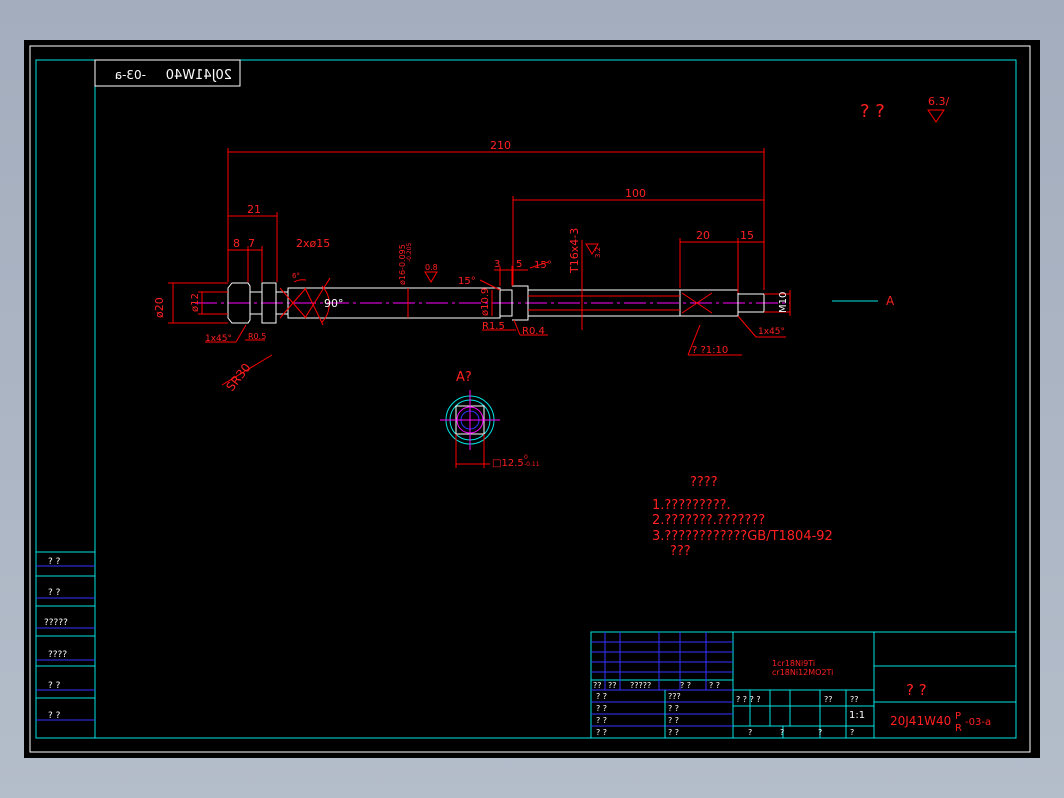 This screenshot has height=798, width=1064. I want to click on bottom-cell-4: ?, so click(852, 732).